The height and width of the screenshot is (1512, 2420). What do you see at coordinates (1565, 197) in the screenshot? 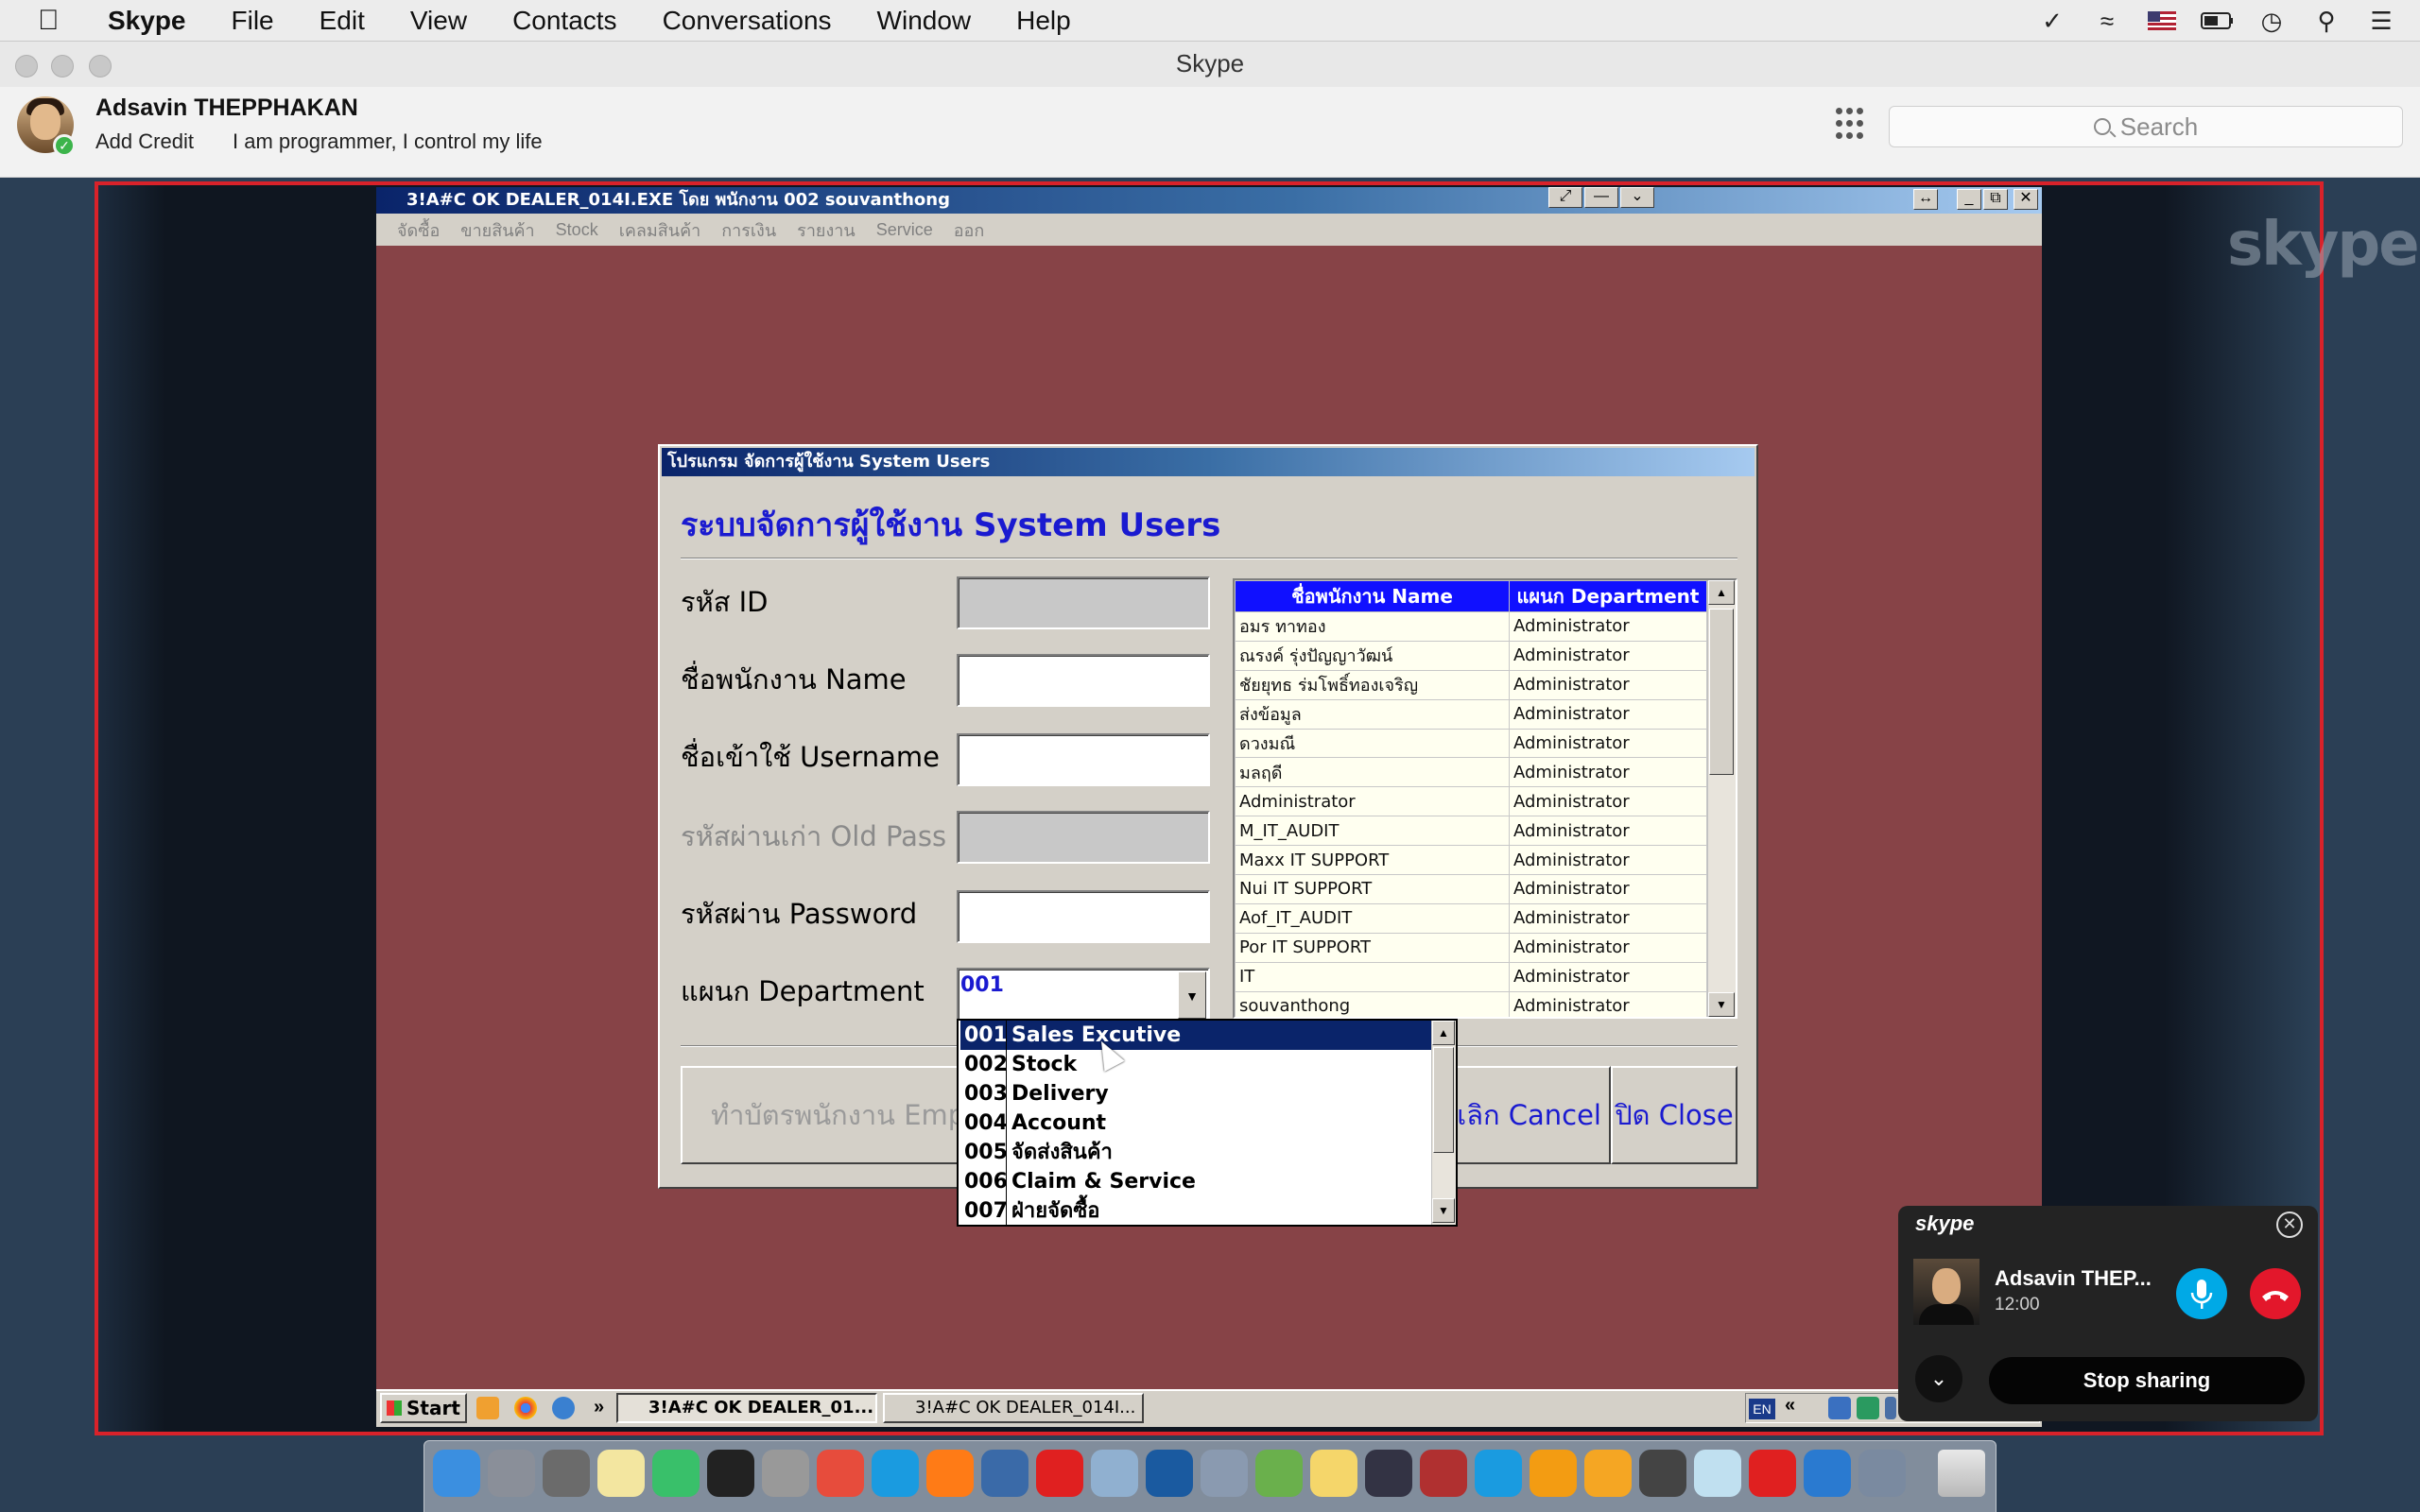
I see `remote-toolbar-fullscreen-icon: ⤢` at bounding box center [1565, 197].